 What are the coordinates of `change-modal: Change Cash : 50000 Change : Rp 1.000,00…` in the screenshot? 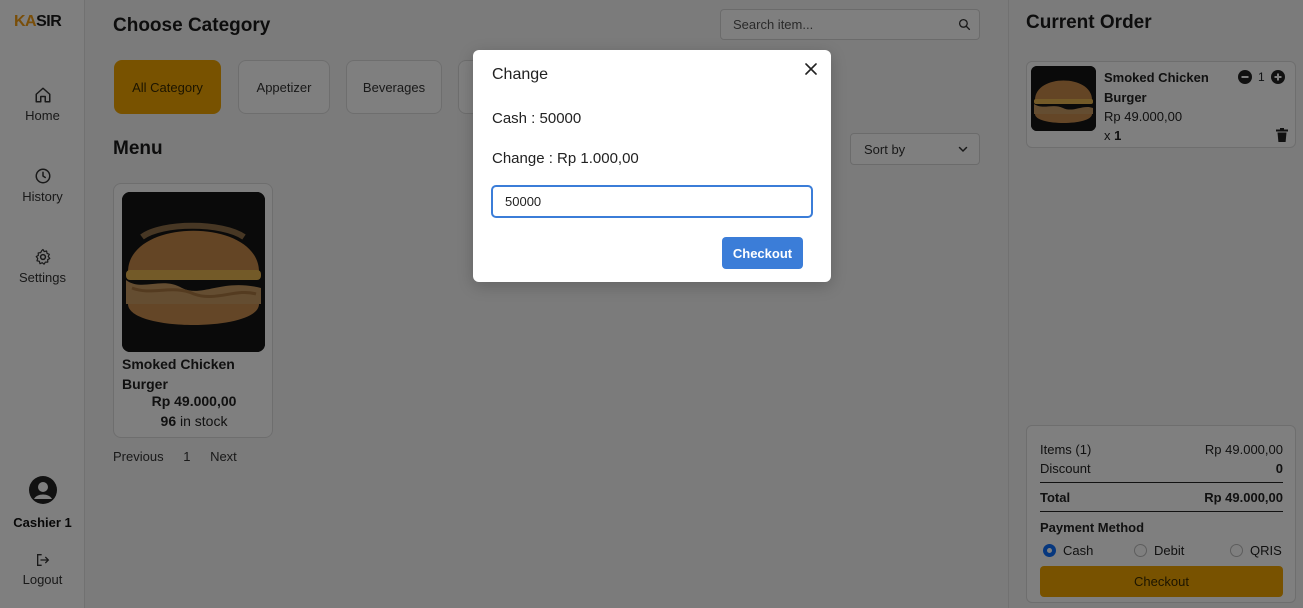 It's located at (652, 166).